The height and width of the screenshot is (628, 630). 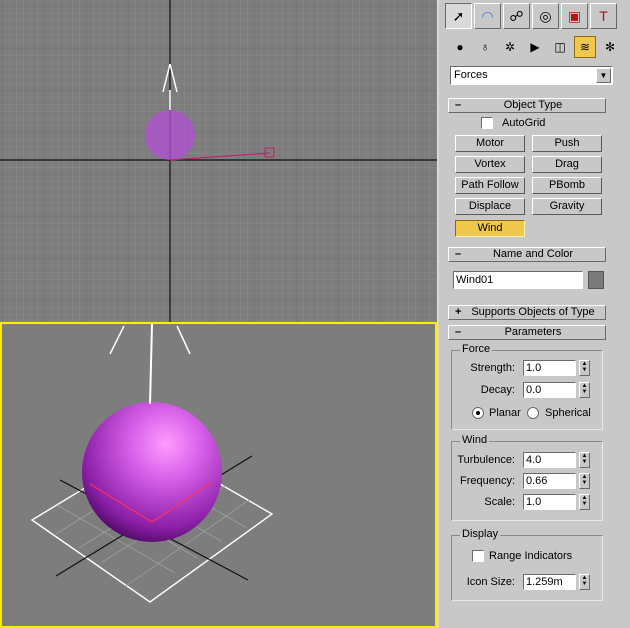 What do you see at coordinates (549, 390) in the screenshot?
I see `decay-input` at bounding box center [549, 390].